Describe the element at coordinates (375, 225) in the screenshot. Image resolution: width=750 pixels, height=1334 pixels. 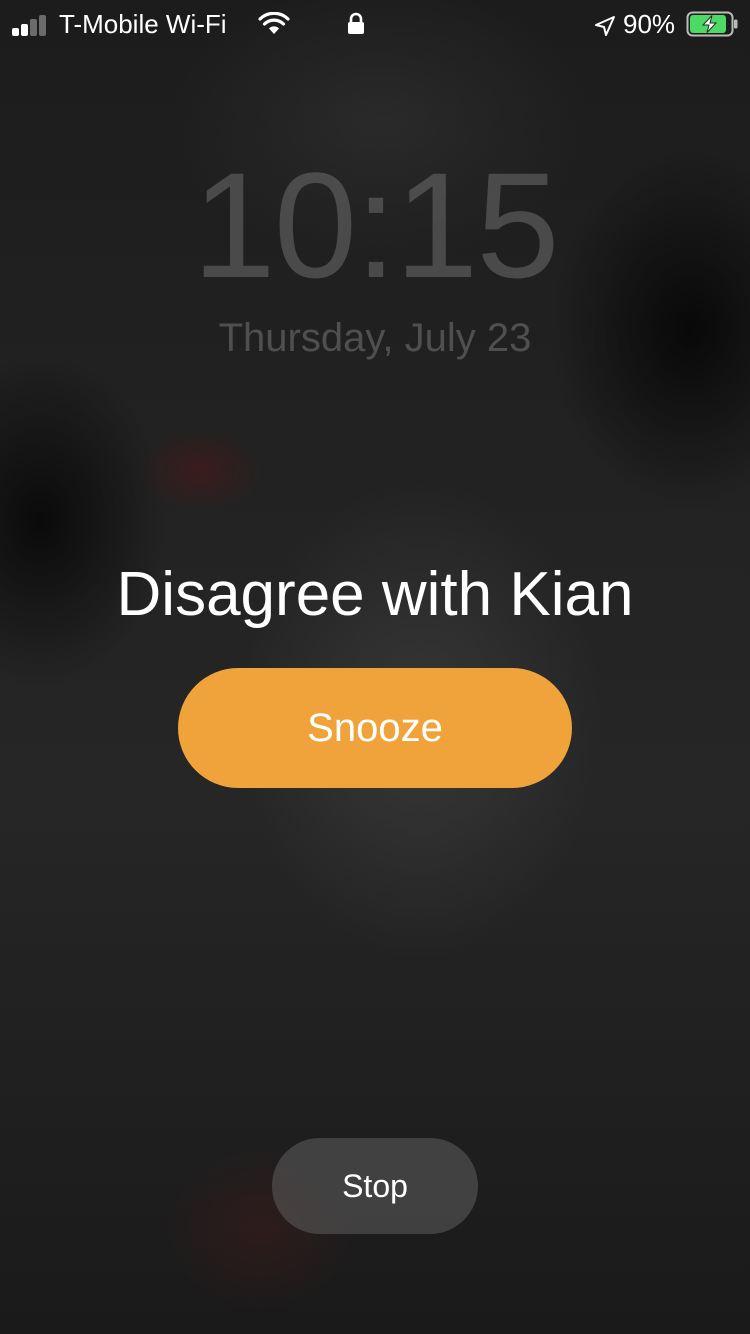
I see `lock-screen-time: 10:15` at that location.